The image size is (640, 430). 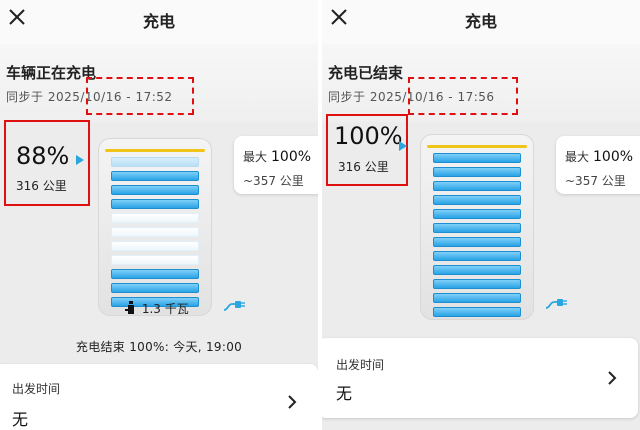 What do you see at coordinates (51, 73) in the screenshot?
I see `charging-status: 车辆正在充电` at bounding box center [51, 73].